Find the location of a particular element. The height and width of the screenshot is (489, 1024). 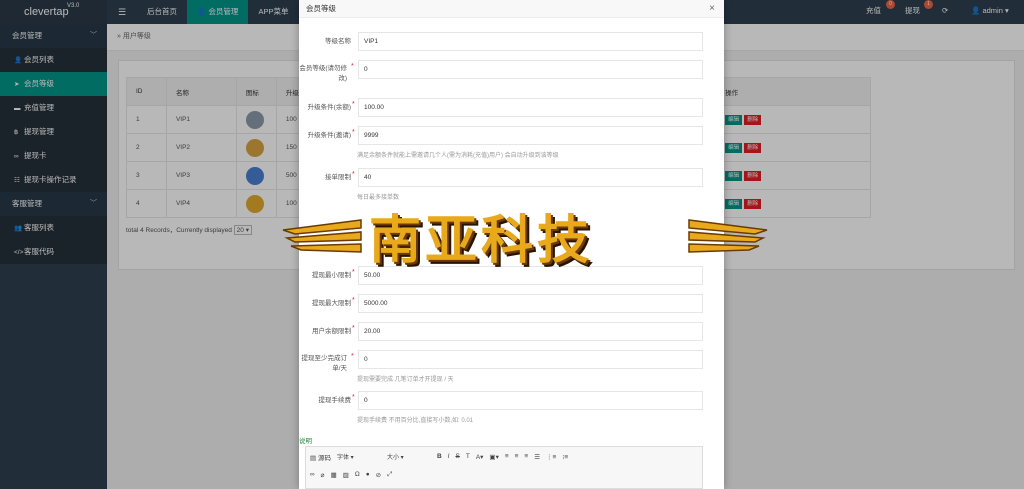

field-label: 会员等级(请勿修改) is located at coordinates (323, 73).